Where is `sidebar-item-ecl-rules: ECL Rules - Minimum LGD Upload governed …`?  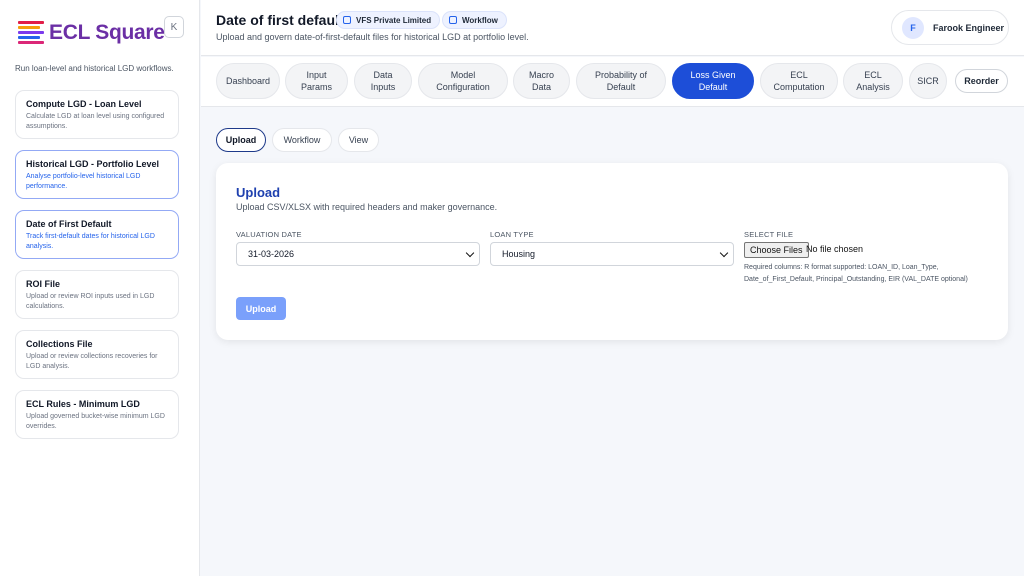 sidebar-item-ecl-rules: ECL Rules - Minimum LGD Upload governed … is located at coordinates (97, 414).